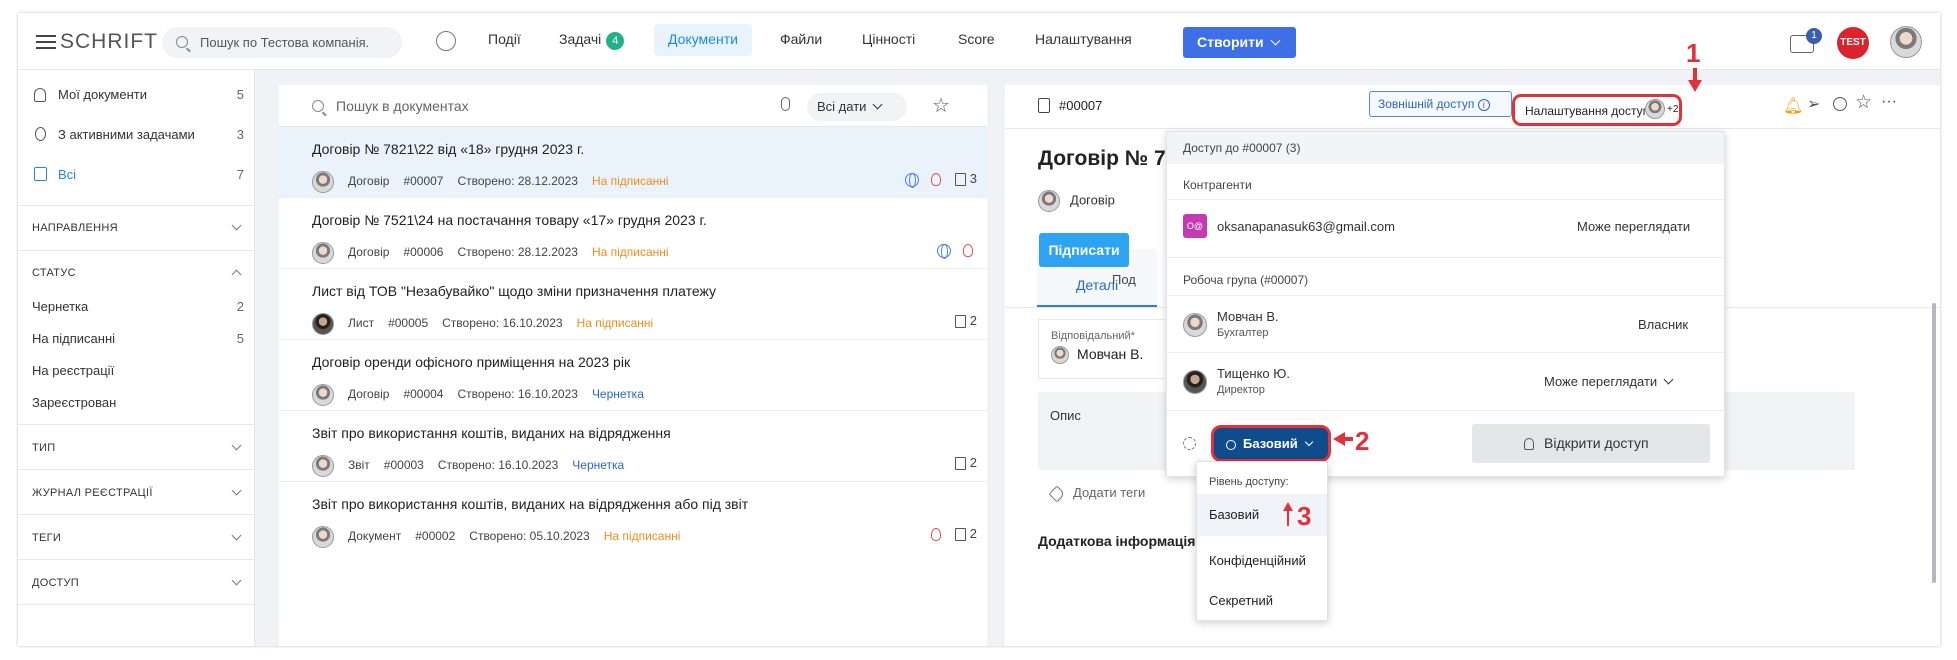 The image size is (1957, 660). What do you see at coordinates (138, 447) in the screenshot?
I see `filter-type: ТИП` at bounding box center [138, 447].